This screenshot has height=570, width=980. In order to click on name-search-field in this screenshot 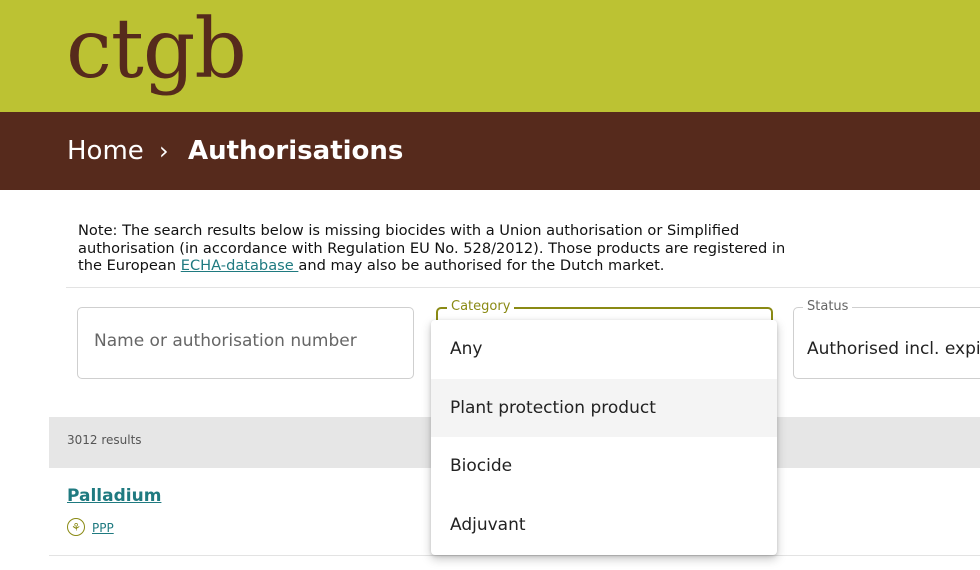, I will do `click(245, 343)`.